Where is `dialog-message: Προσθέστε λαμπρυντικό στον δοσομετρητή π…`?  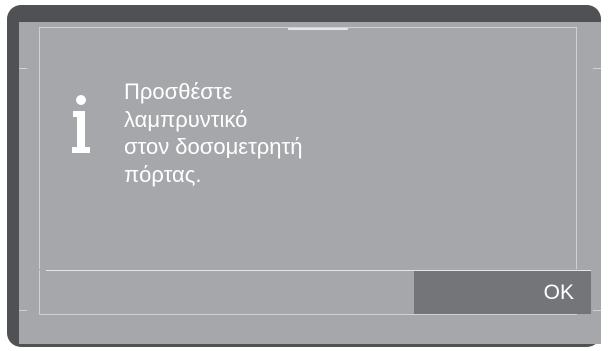 dialog-message: Προσθέστε λαμπρυντικό στον δοσομετρητή π… is located at coordinates (213, 133).